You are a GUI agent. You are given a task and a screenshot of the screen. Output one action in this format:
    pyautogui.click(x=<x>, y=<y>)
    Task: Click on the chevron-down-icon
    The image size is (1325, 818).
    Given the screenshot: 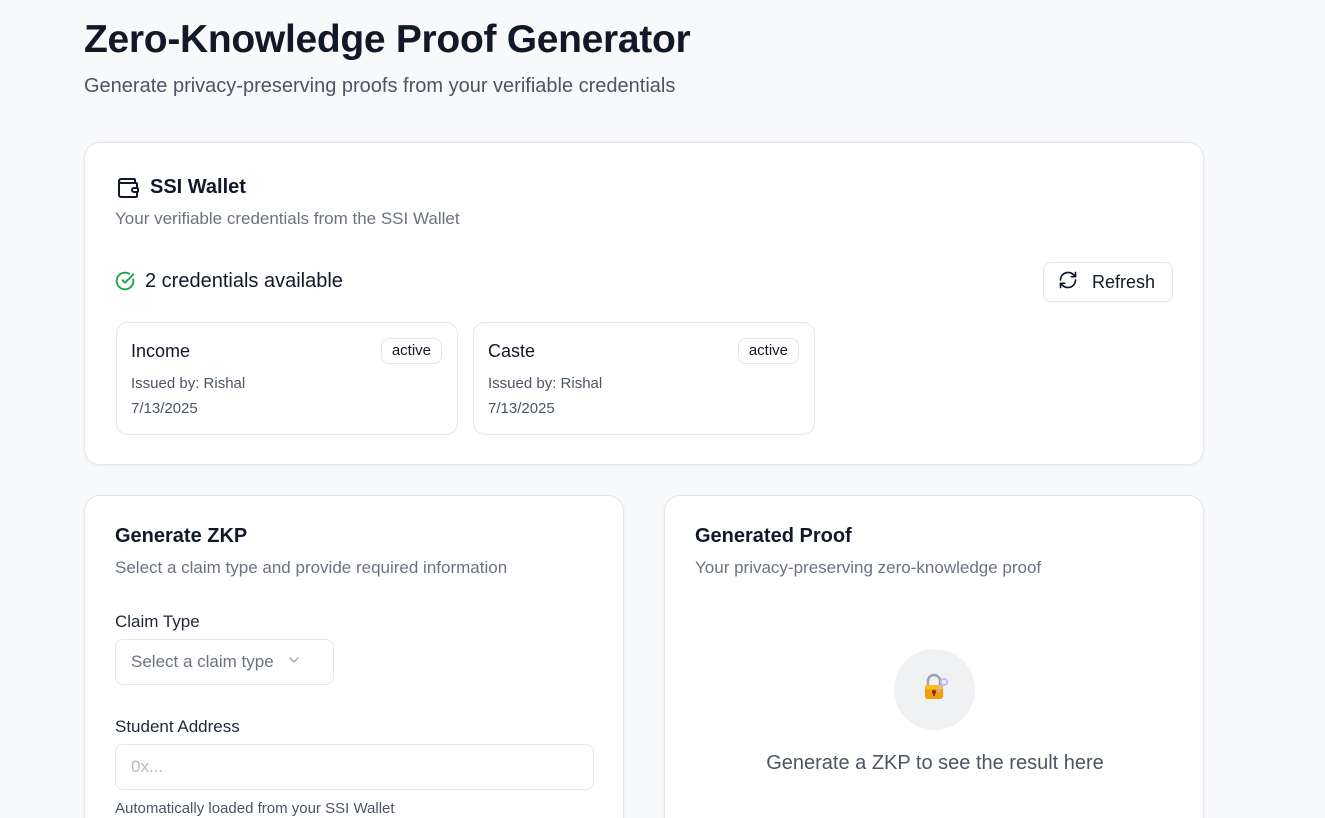 What is the action you would take?
    pyautogui.click(x=294, y=662)
    